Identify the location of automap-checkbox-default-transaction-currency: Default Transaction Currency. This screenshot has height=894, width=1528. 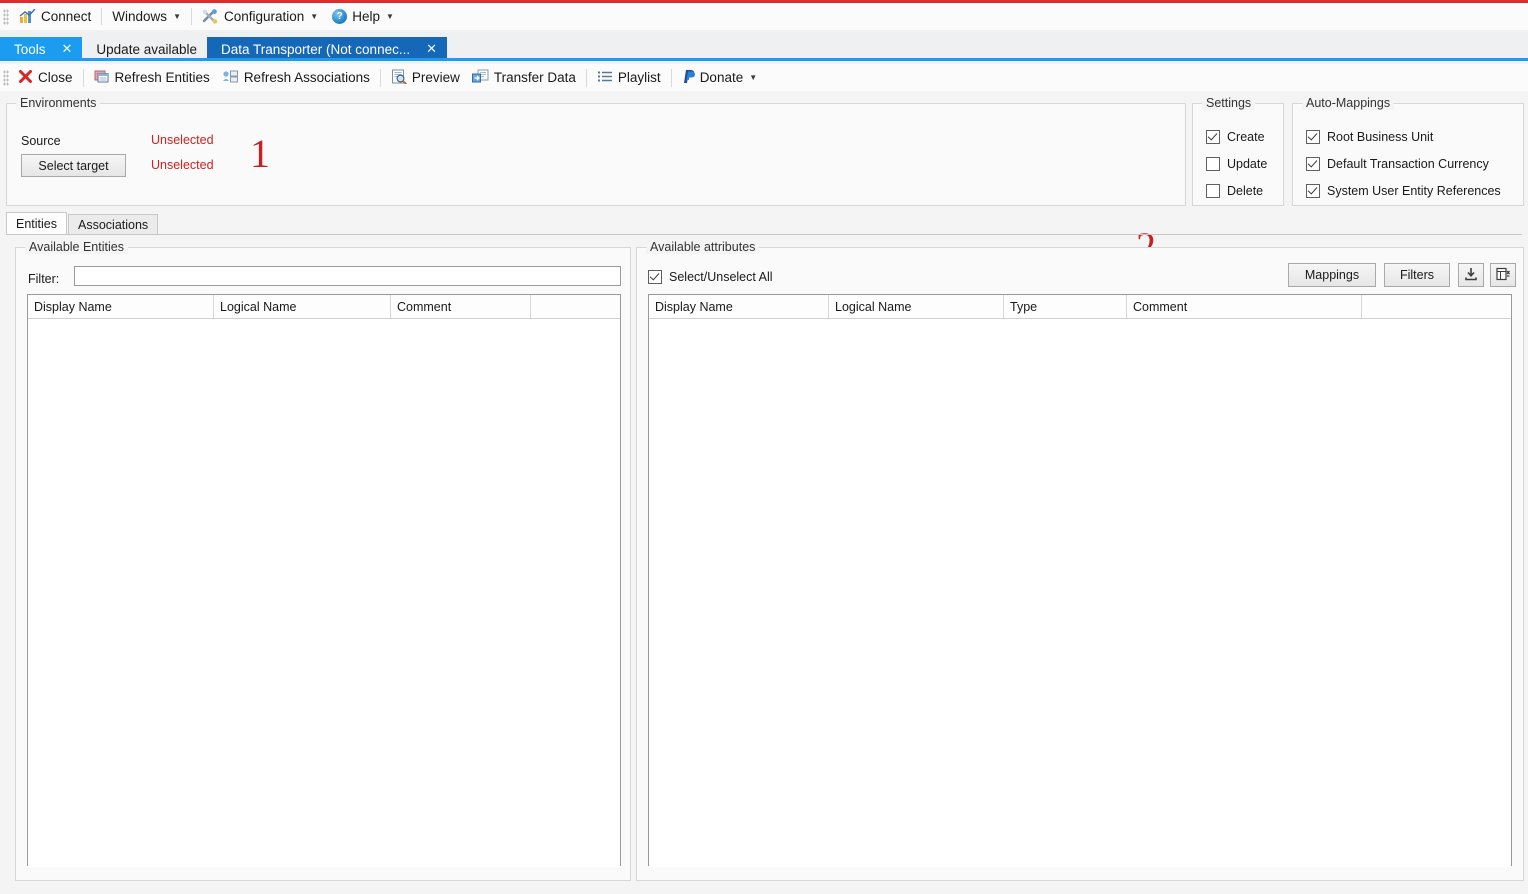
(1397, 164).